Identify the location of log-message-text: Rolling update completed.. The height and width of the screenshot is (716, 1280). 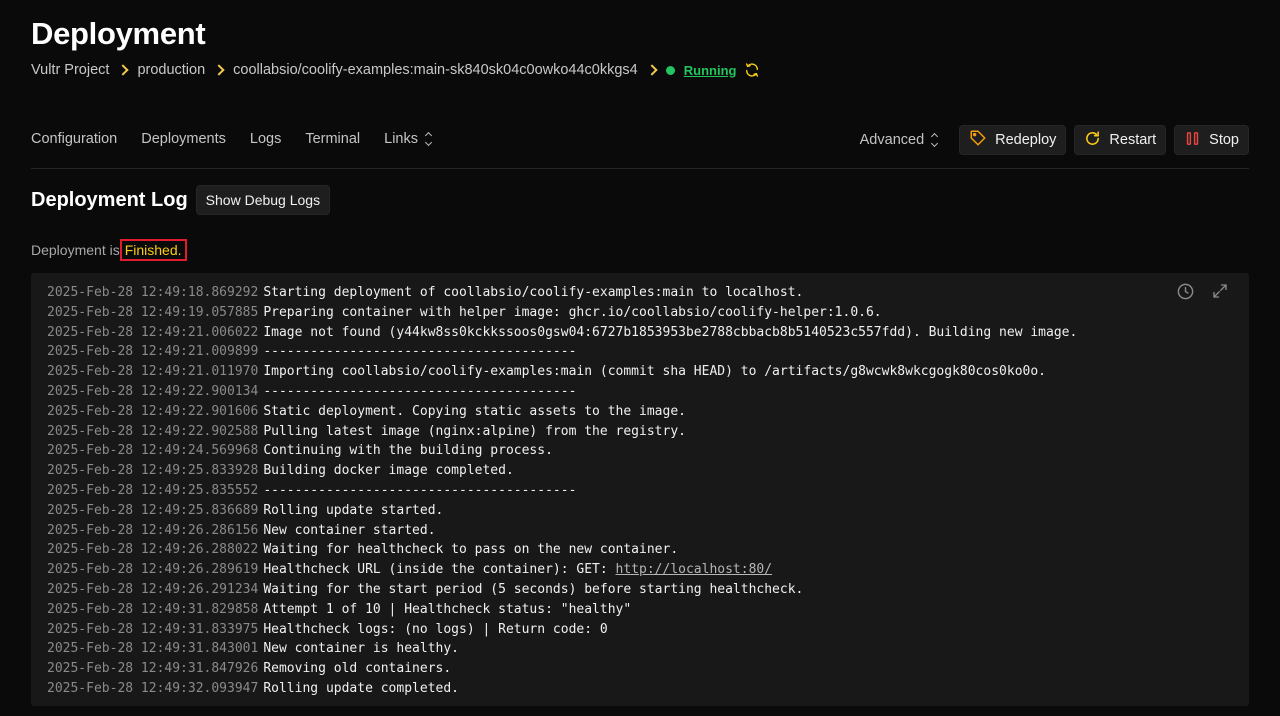
(361, 688).